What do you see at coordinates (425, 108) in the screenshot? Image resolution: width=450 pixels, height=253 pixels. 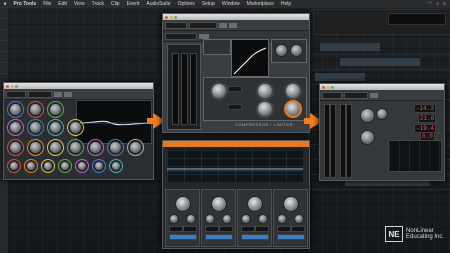 I see `threshold-readout: -14.3` at bounding box center [425, 108].